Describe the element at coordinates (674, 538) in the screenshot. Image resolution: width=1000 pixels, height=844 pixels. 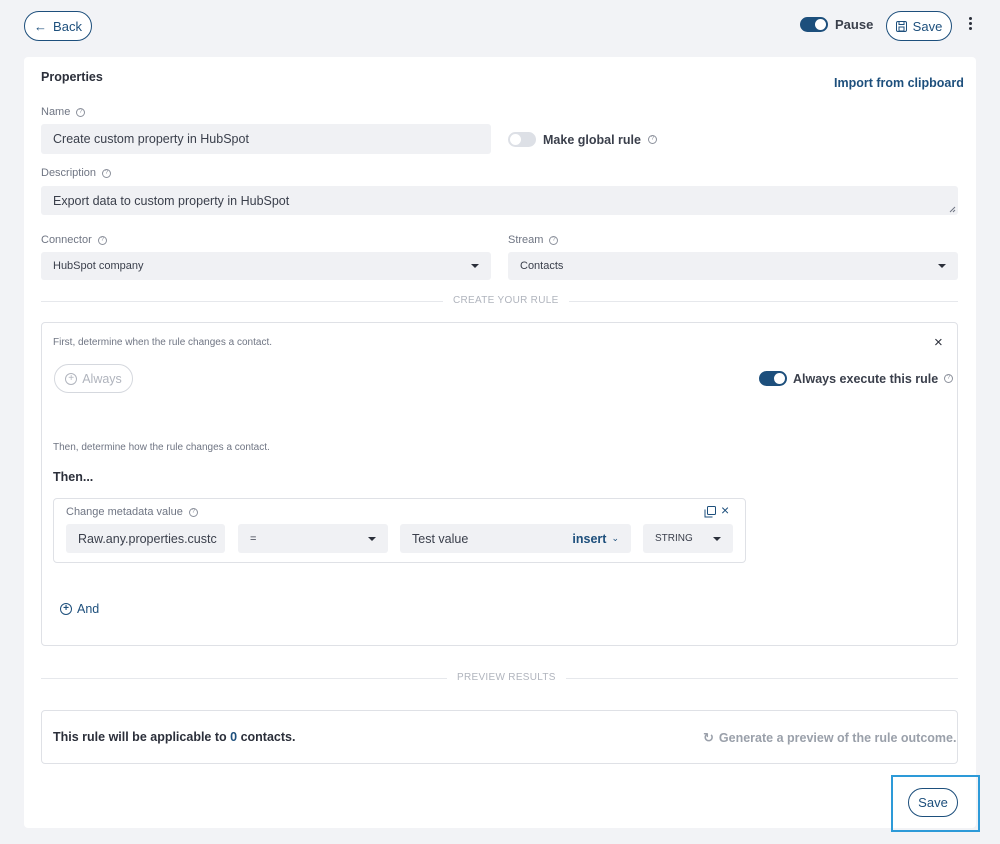
I see `type-value: STRING` at that location.